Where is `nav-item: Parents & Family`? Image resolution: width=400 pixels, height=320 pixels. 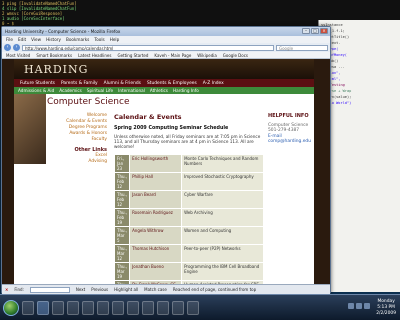
nav-item: Parents & Family is located at coordinates (79, 83).